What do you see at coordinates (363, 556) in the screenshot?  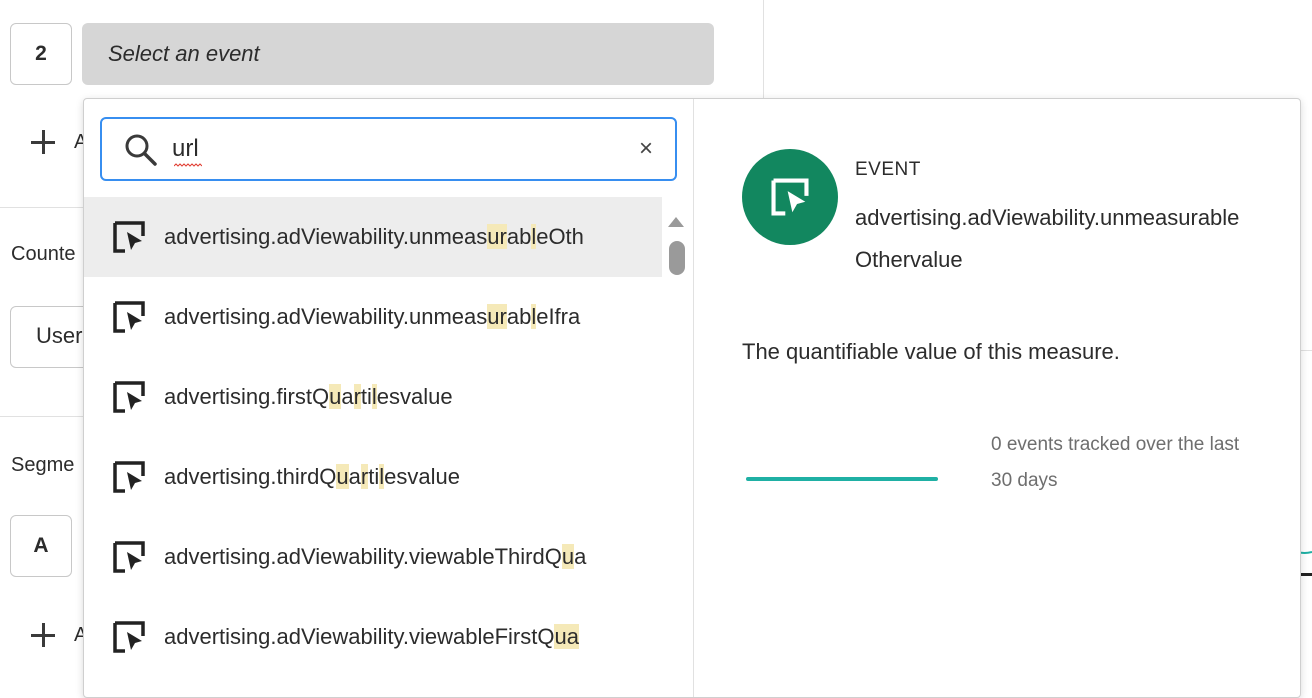 I see `label-text: advertising.adViewability.viewableThirdQ` at bounding box center [363, 556].